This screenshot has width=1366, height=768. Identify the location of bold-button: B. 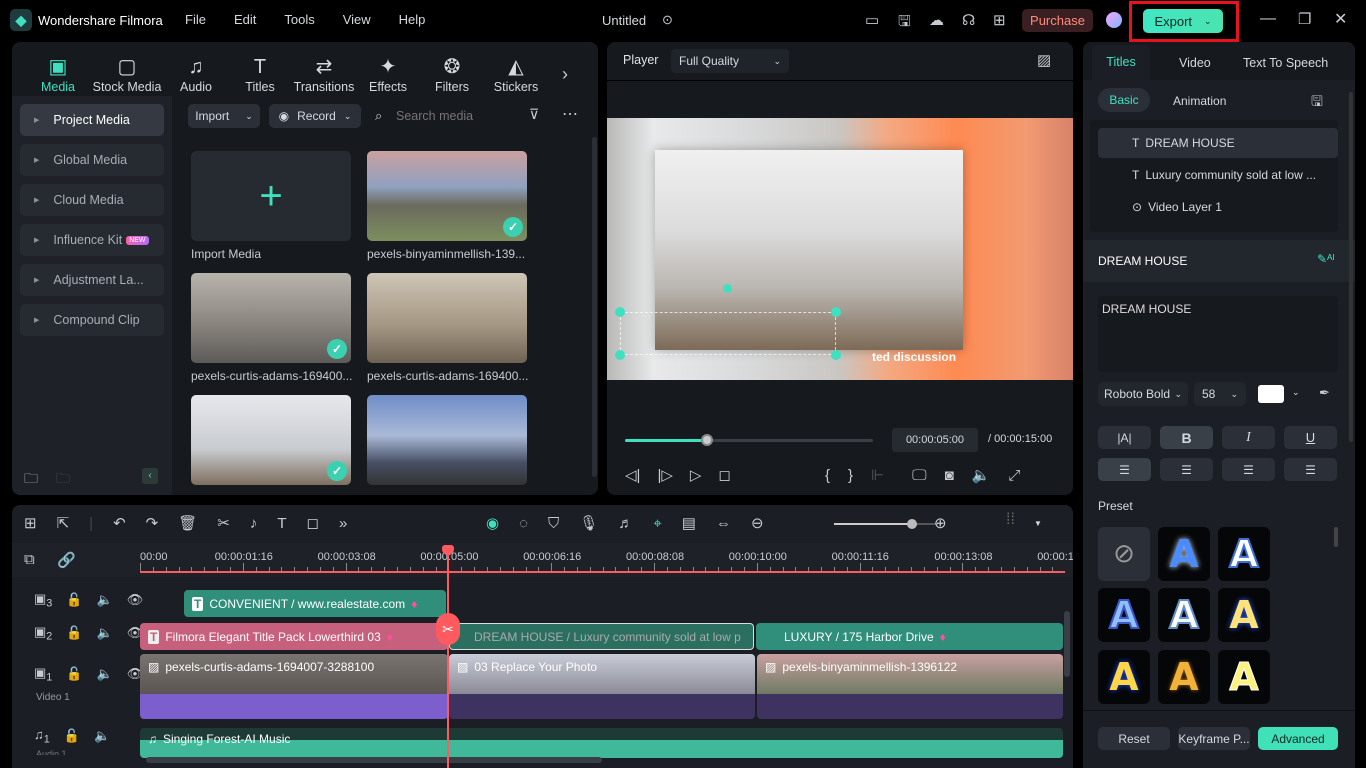
(1186, 437).